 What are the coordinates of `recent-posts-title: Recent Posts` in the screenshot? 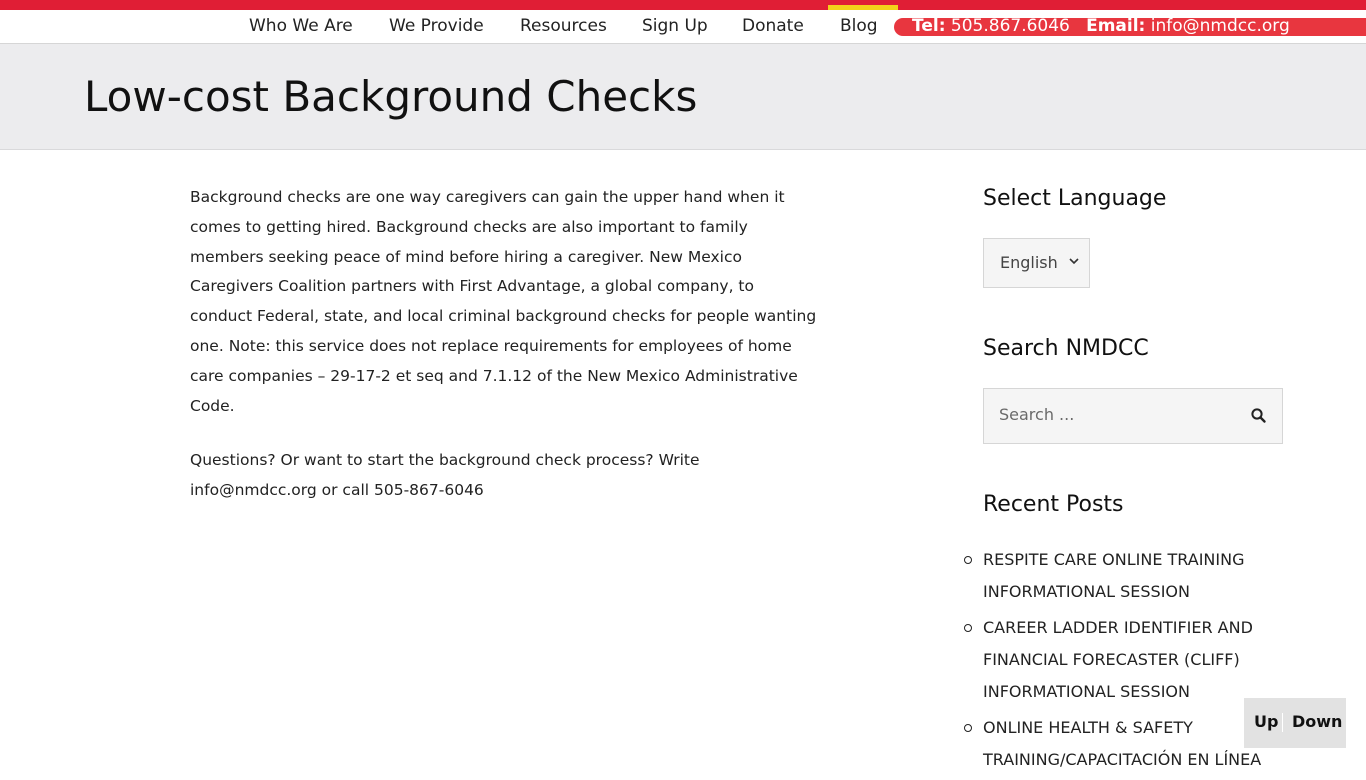 It's located at (1053, 504).